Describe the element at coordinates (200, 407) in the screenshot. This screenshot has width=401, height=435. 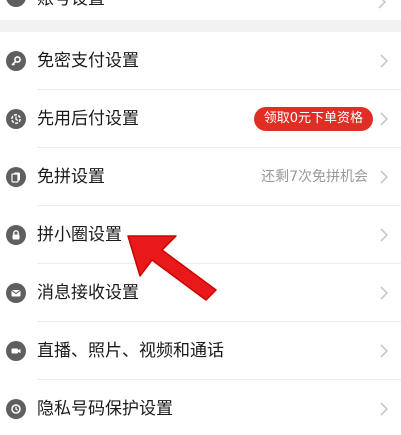
I see `settings-row-privacy-number: 隐私号码保护设置` at that location.